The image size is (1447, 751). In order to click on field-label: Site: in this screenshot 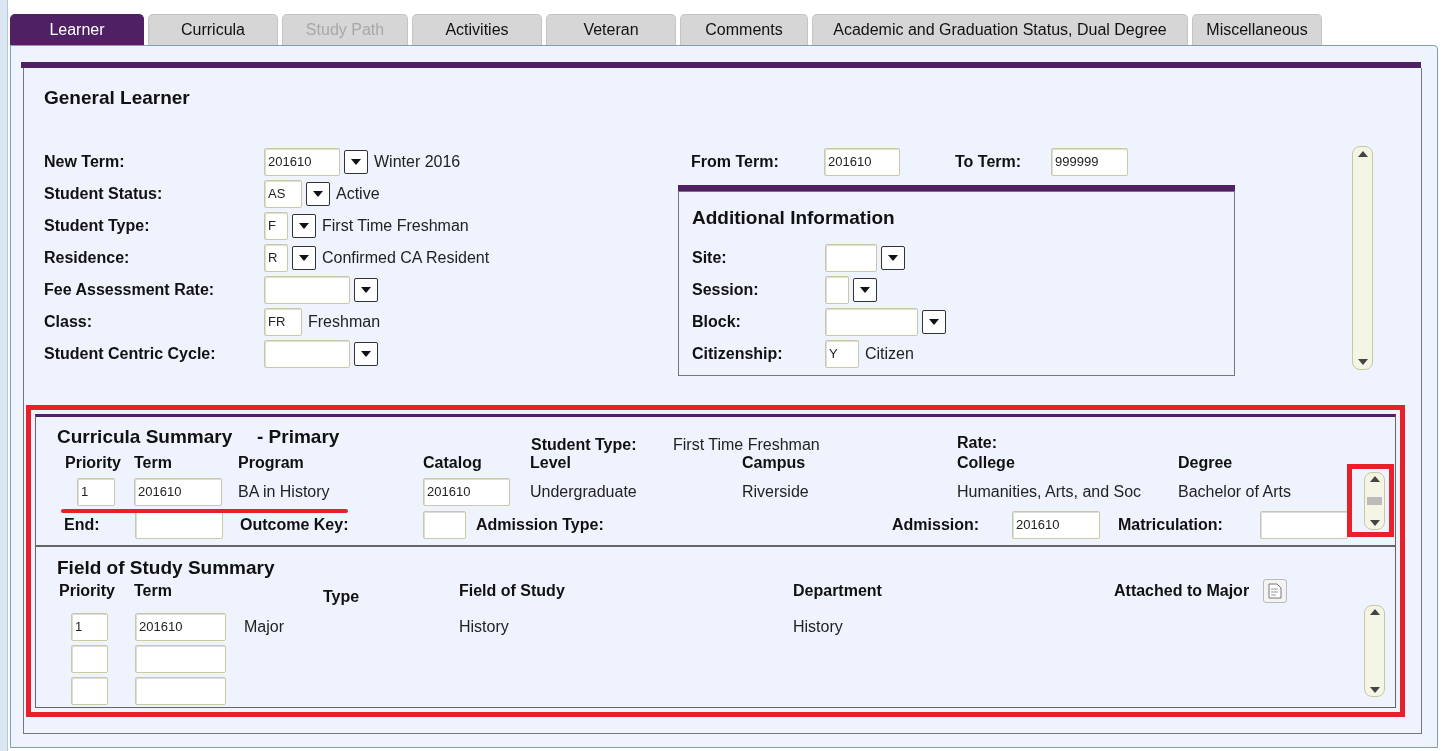, I will do `click(710, 258)`.